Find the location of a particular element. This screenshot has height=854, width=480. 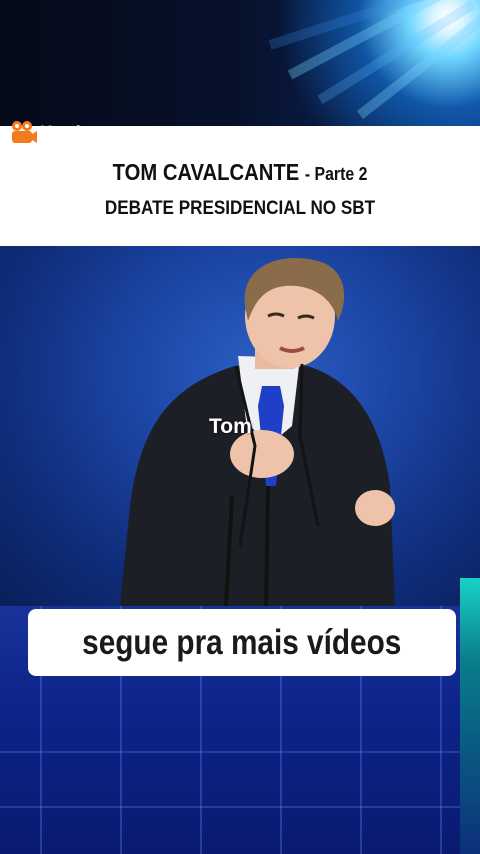

kwai-watermark: Kwai is located at coordinates (46, 132).